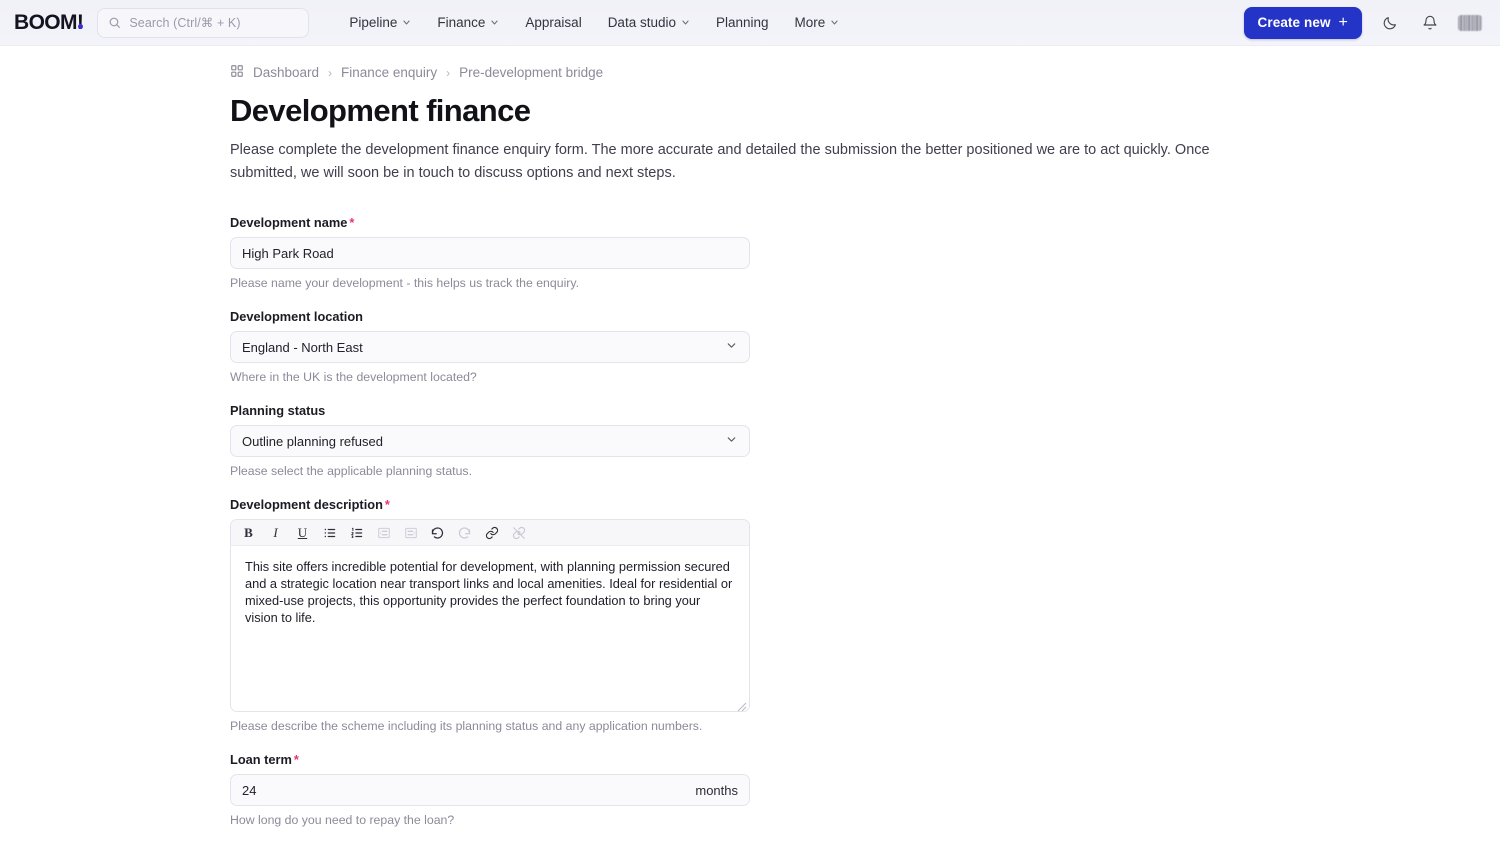 The image size is (1500, 864). What do you see at coordinates (389, 72) in the screenshot?
I see `breadcrumb-item-finance-enquiry: Finance enquiry` at bounding box center [389, 72].